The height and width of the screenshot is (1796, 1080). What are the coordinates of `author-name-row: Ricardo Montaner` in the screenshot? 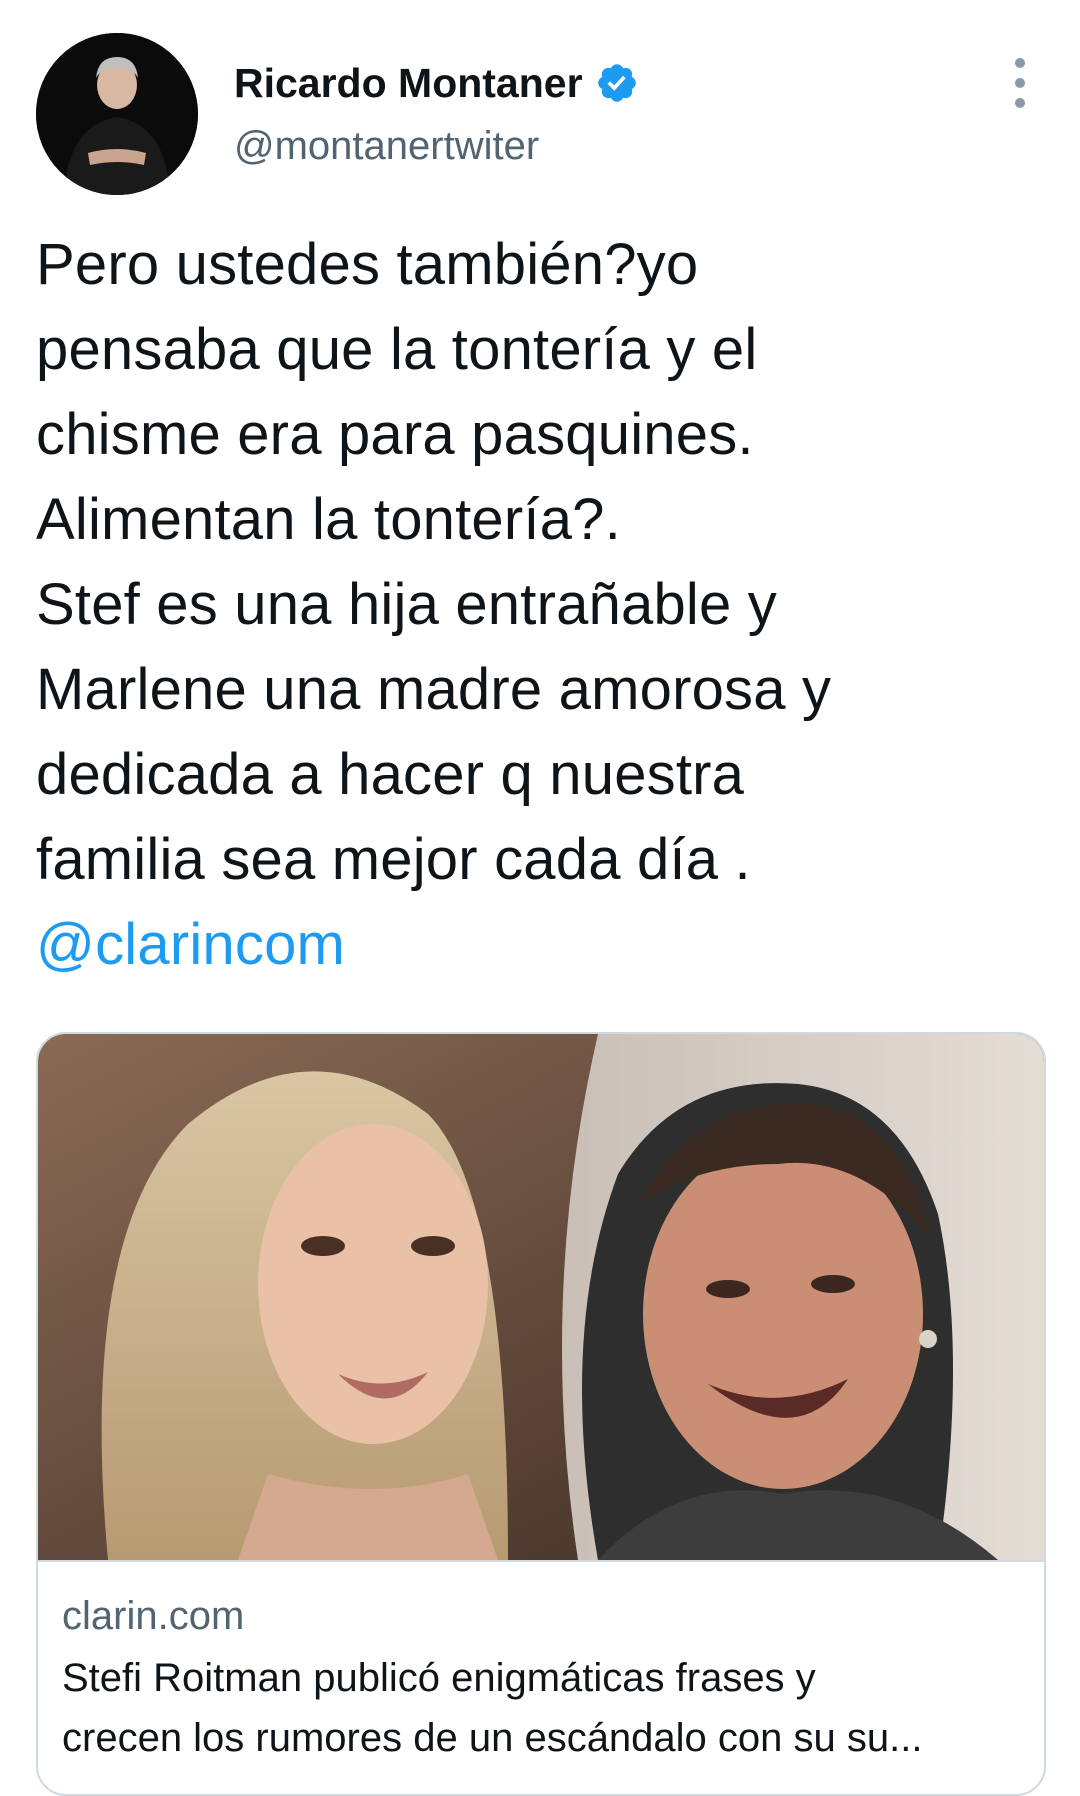 It's located at (436, 83).